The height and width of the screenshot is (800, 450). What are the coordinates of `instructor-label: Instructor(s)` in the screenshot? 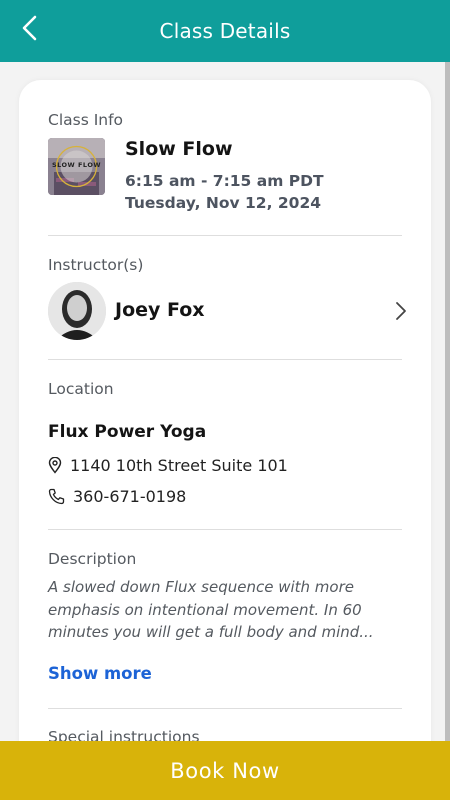 It's located at (96, 265).